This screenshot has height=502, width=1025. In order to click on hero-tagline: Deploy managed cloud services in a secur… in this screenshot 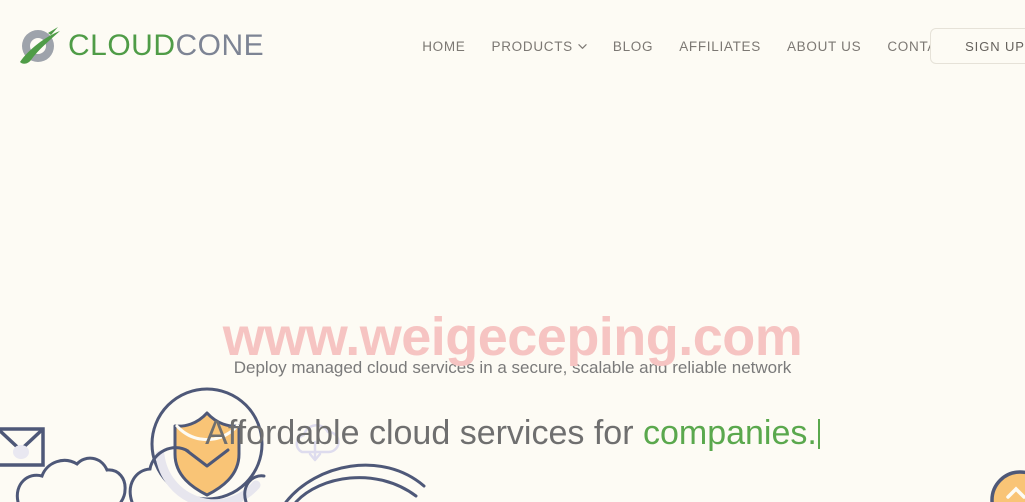, I will do `click(512, 367)`.